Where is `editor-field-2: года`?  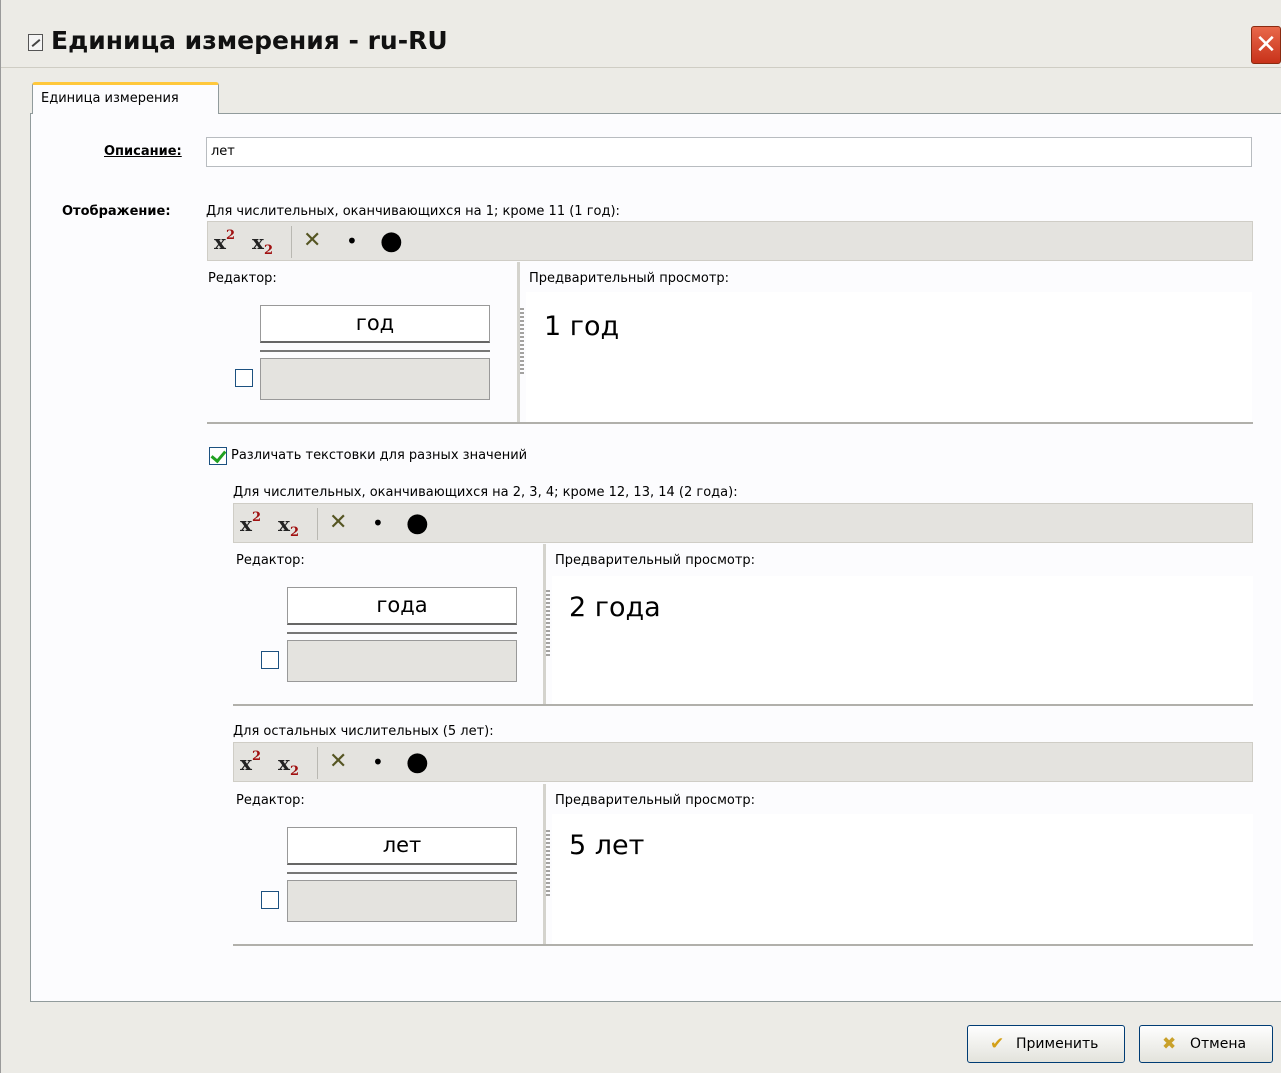 editor-field-2: года is located at coordinates (402, 606).